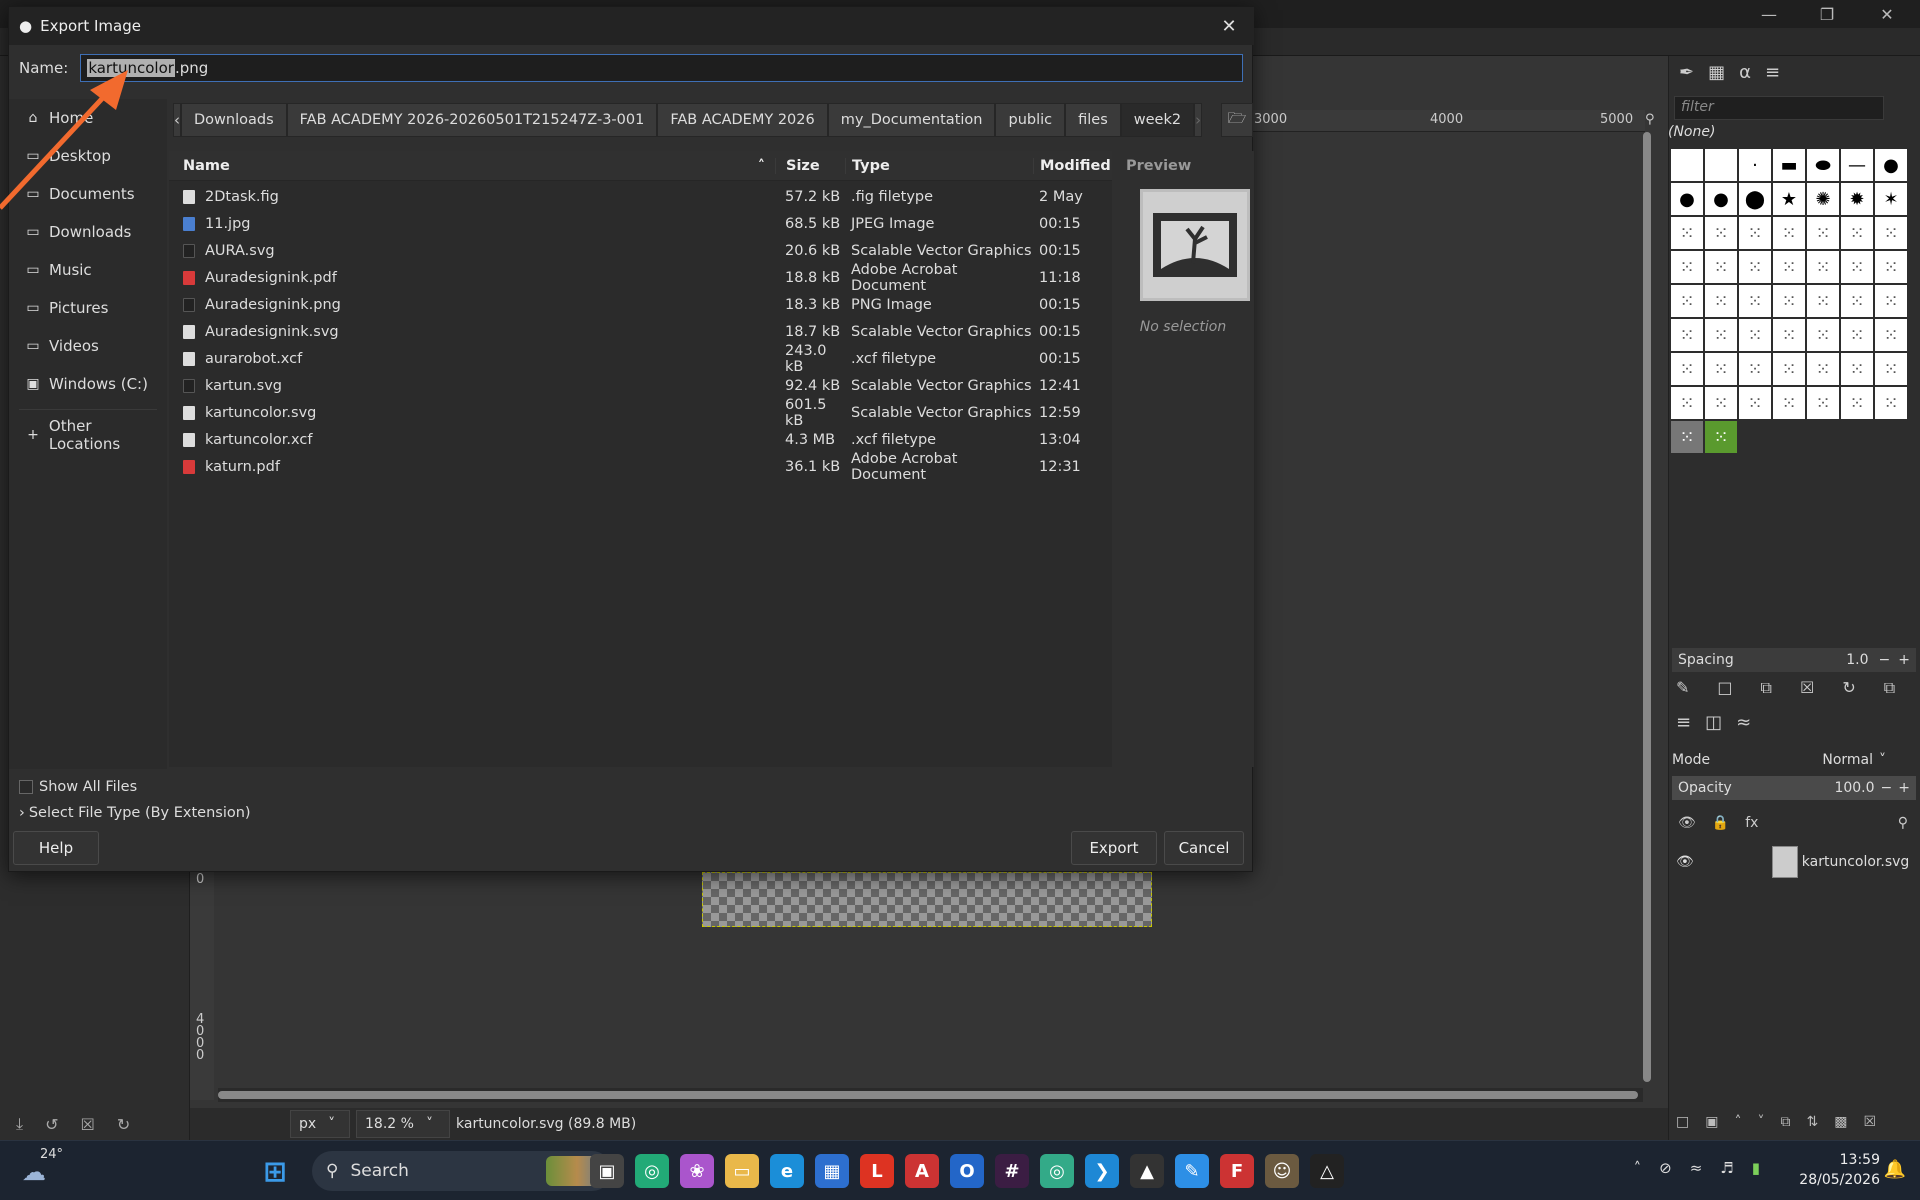 The width and height of the screenshot is (1920, 1200). What do you see at coordinates (1769, 14) in the screenshot?
I see `minimize-icon: —` at bounding box center [1769, 14].